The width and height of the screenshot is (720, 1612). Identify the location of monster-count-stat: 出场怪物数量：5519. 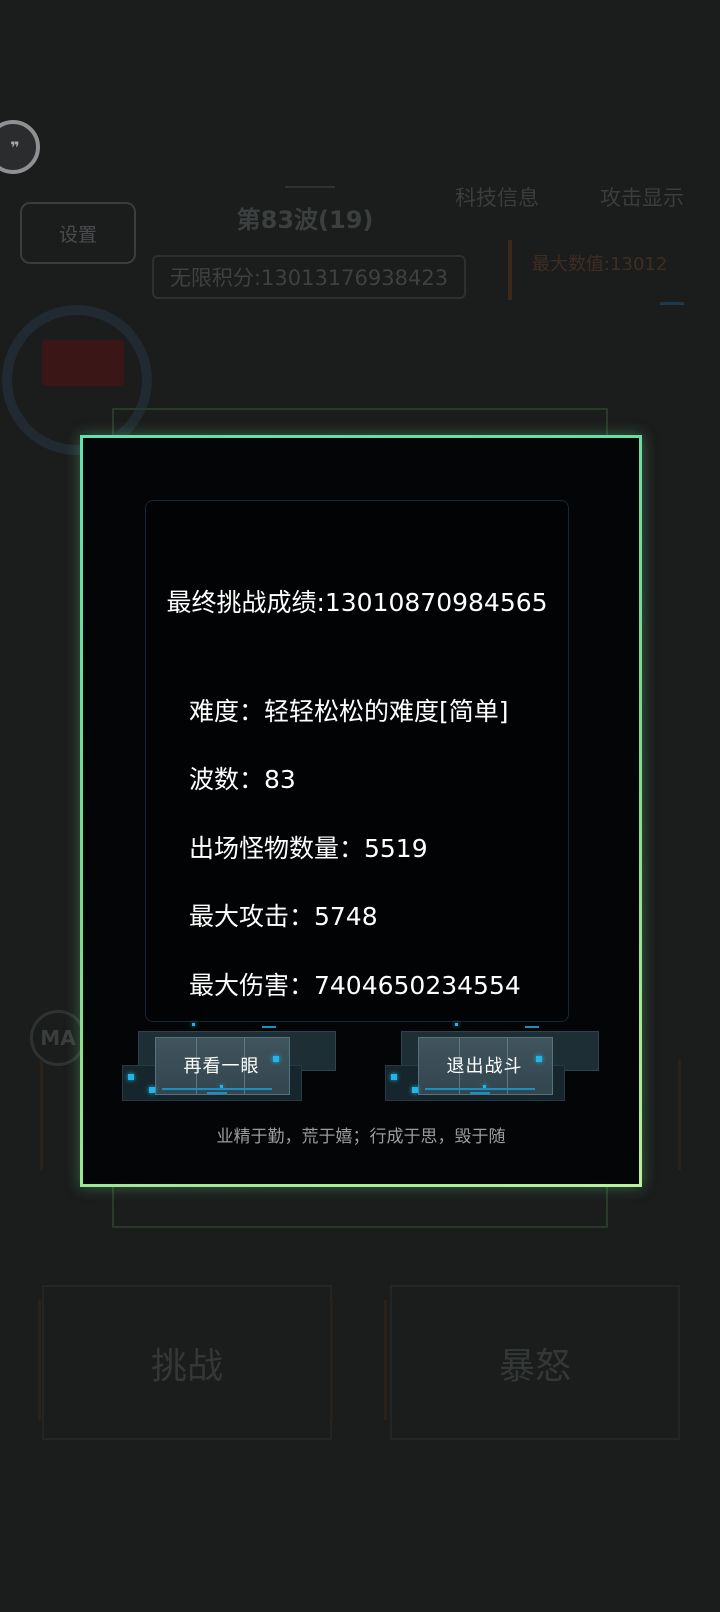
(308, 848).